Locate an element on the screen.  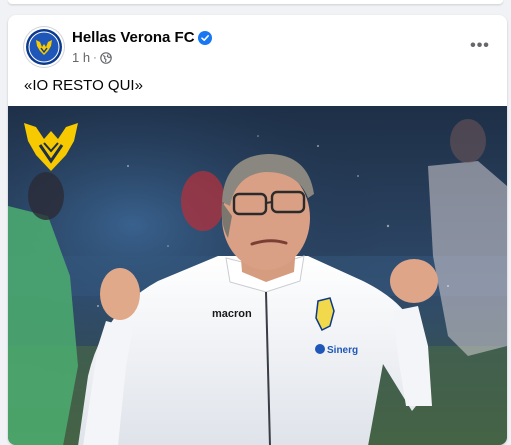
verified-badge-icon is located at coordinates (205, 38).